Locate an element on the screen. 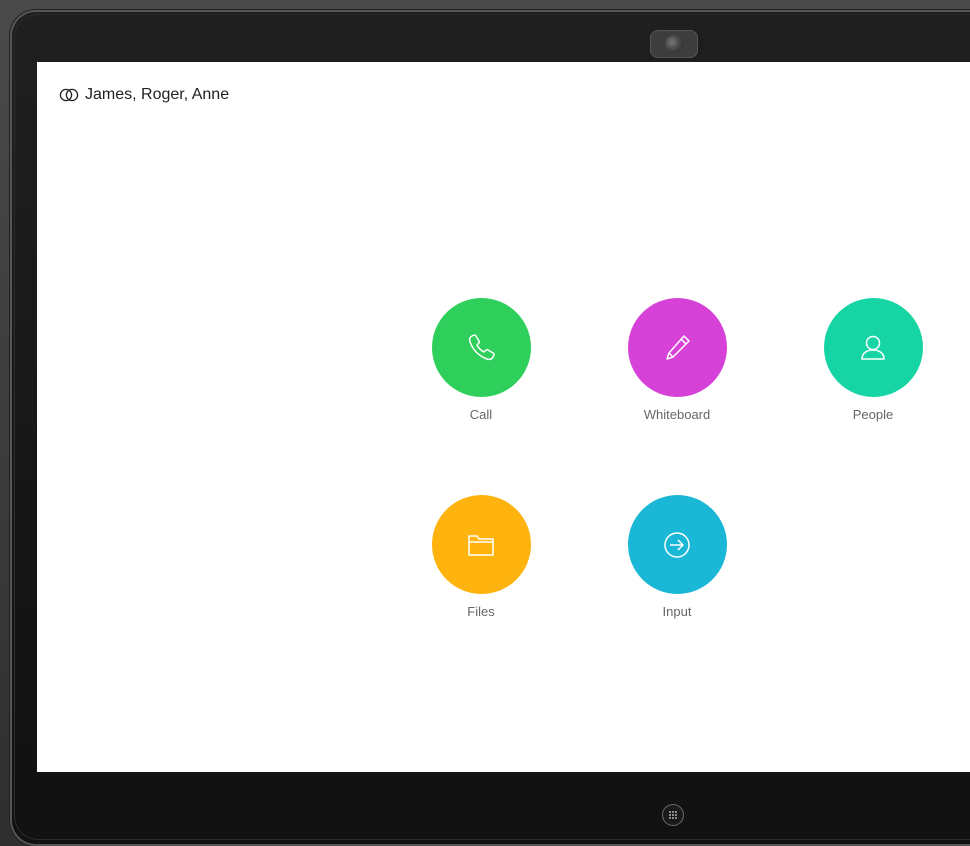 This screenshot has width=970, height=846. call-header: James, Roger, Anne is located at coordinates (144, 95).